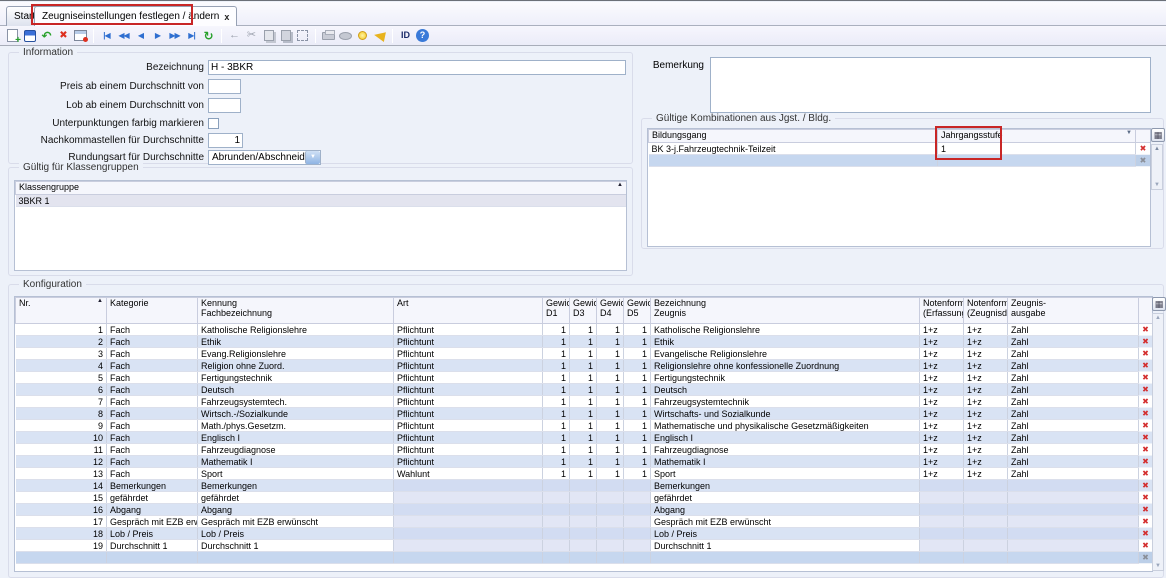  Describe the element at coordinates (362, 36) in the screenshot. I see `hint-button` at that location.